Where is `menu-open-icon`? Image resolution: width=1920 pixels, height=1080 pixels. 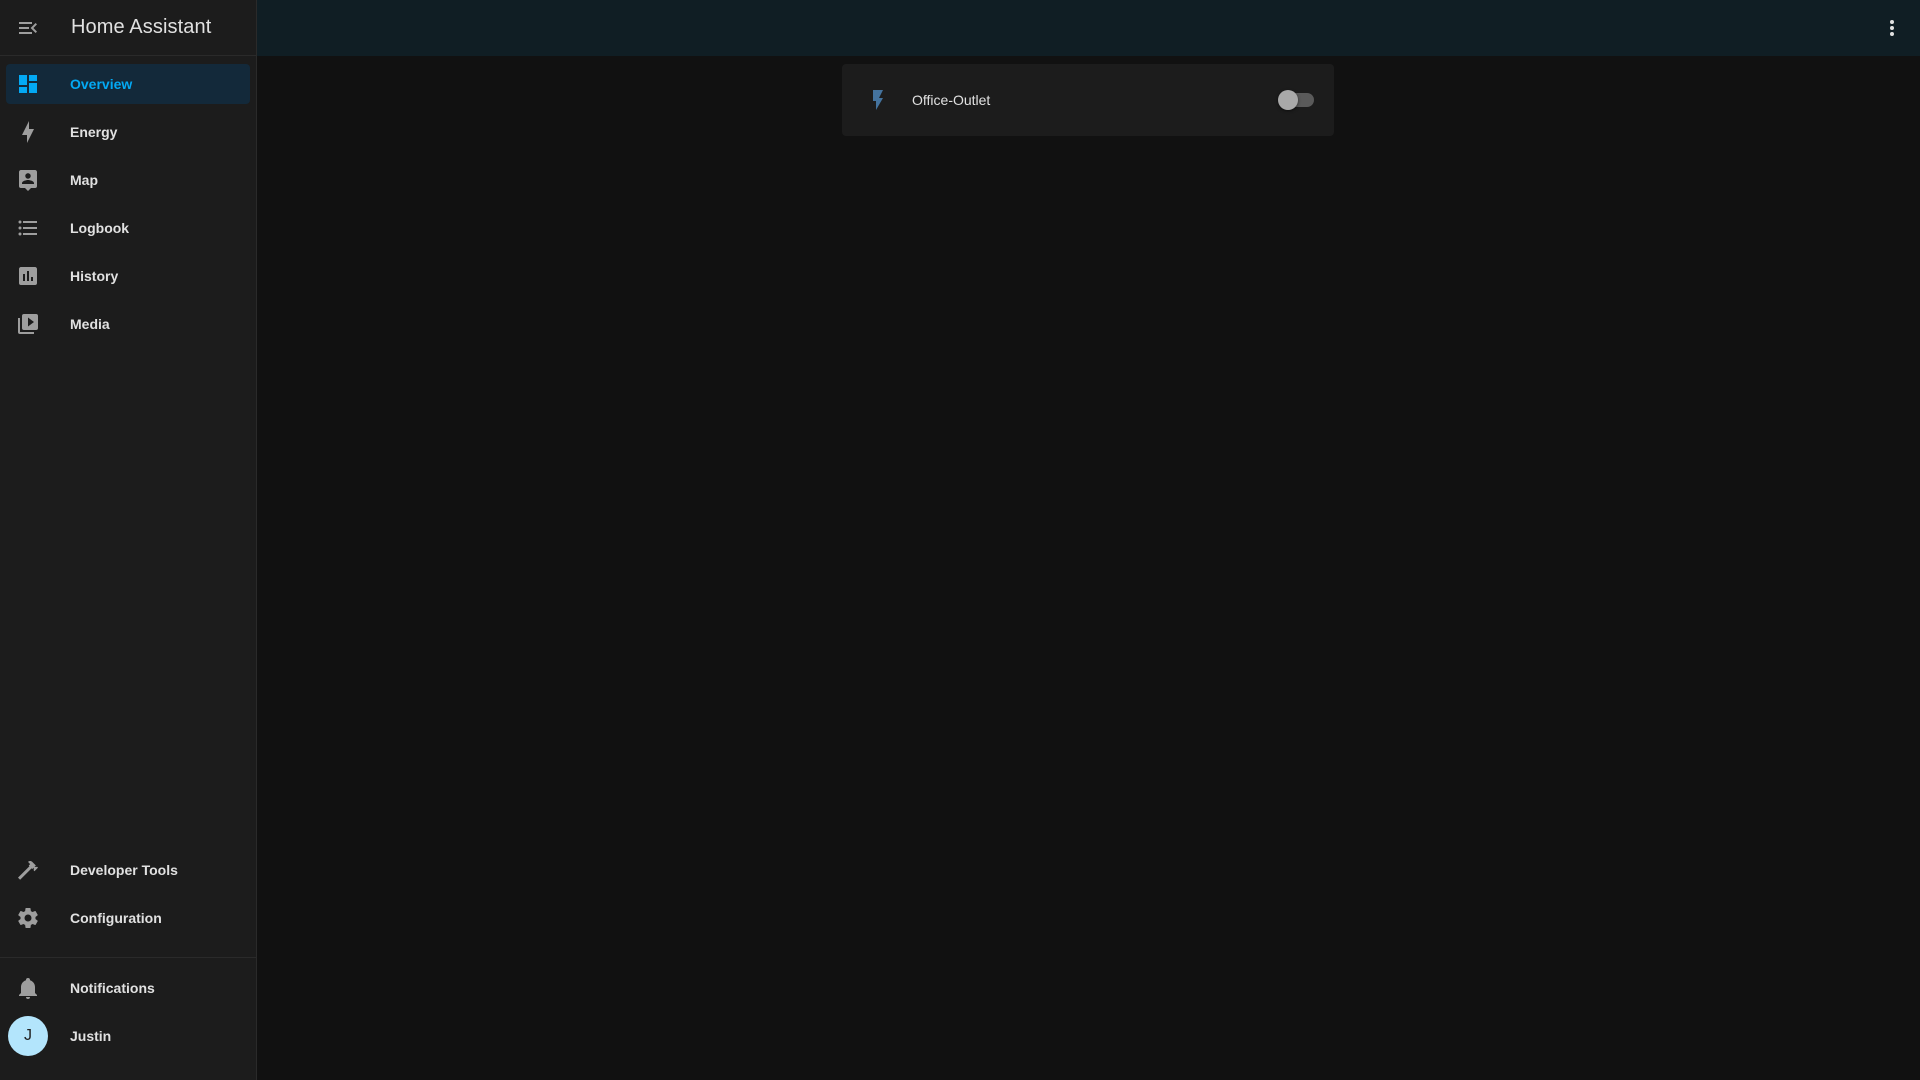 menu-open-icon is located at coordinates (28, 27).